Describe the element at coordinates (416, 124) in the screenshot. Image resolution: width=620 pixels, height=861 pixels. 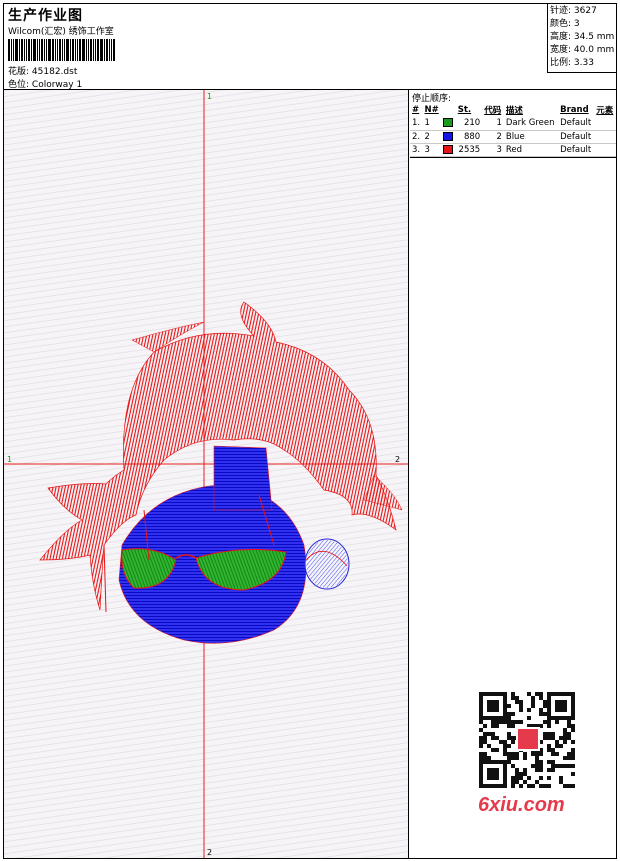
I see `stop-cell-index: 1.` at that location.